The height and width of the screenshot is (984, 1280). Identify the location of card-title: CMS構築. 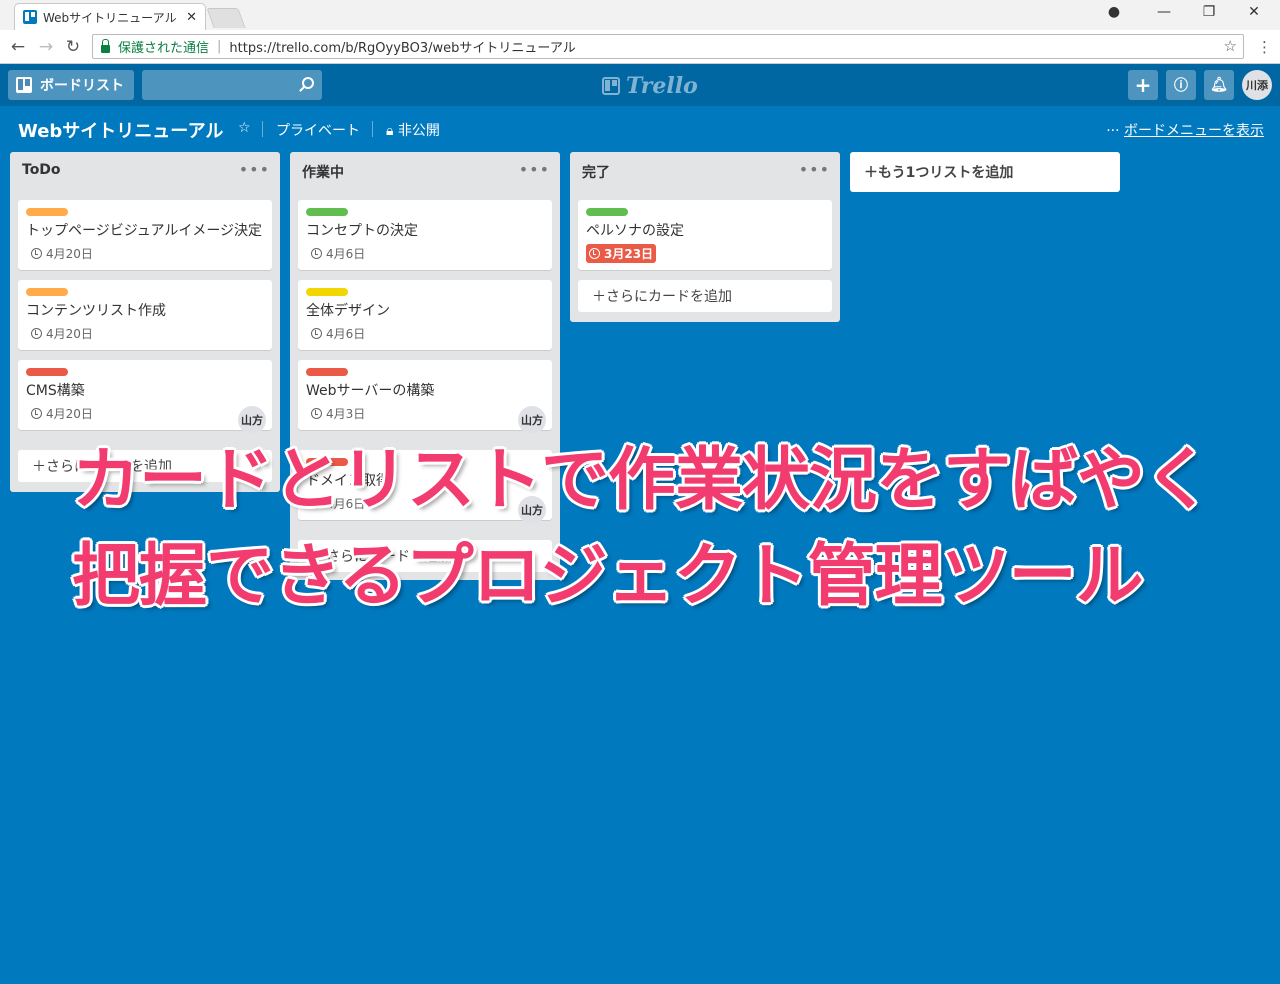
(55, 391).